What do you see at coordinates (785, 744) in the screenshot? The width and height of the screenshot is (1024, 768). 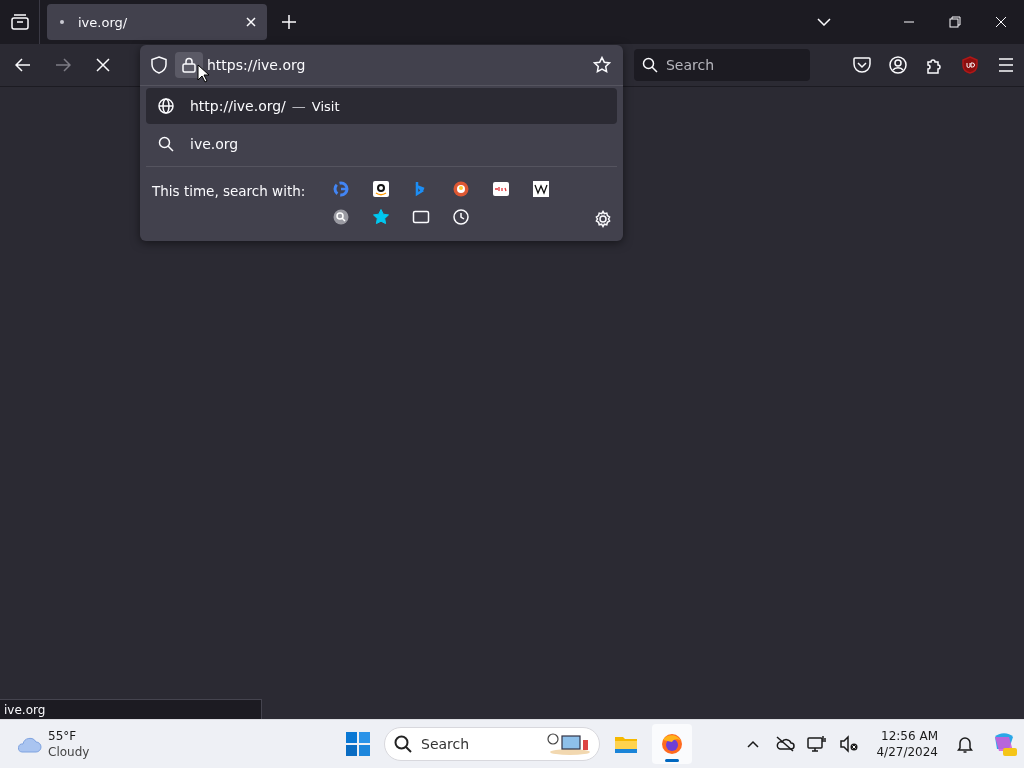 I see `cloud-off-icon` at bounding box center [785, 744].